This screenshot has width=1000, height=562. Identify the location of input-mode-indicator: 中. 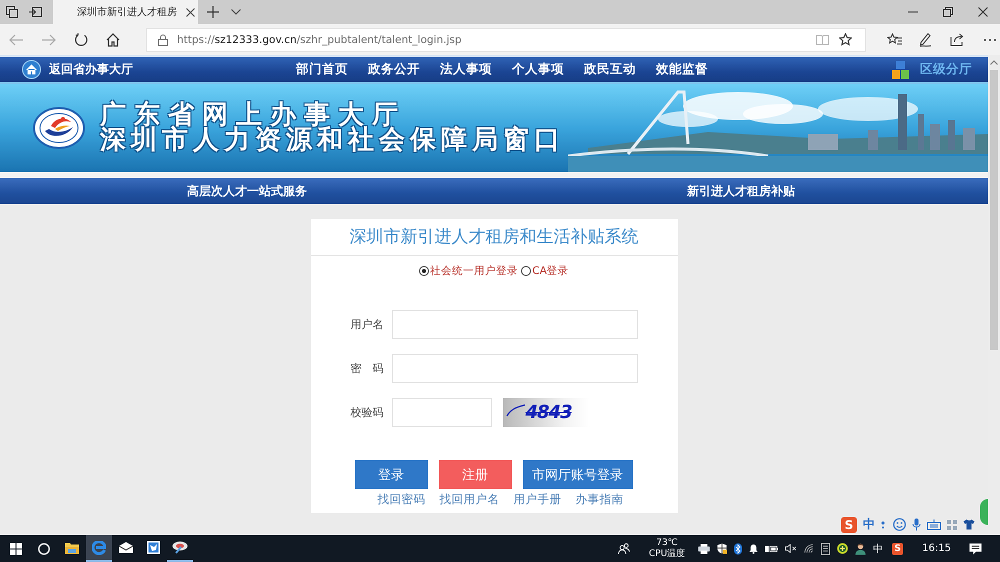
(878, 549).